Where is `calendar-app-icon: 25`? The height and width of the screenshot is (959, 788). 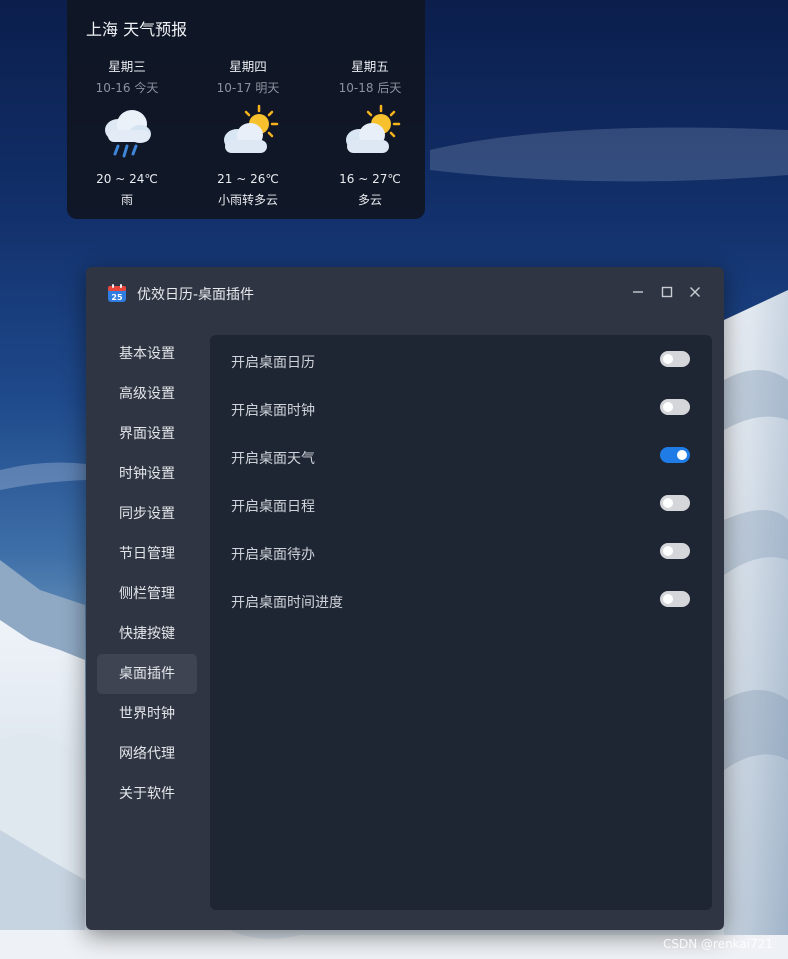 calendar-app-icon: 25 is located at coordinates (117, 293).